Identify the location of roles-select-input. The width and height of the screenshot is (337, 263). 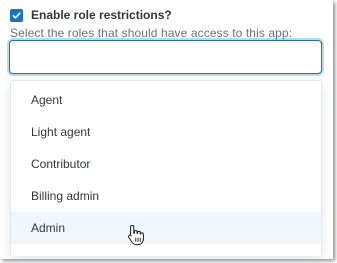
(165, 57).